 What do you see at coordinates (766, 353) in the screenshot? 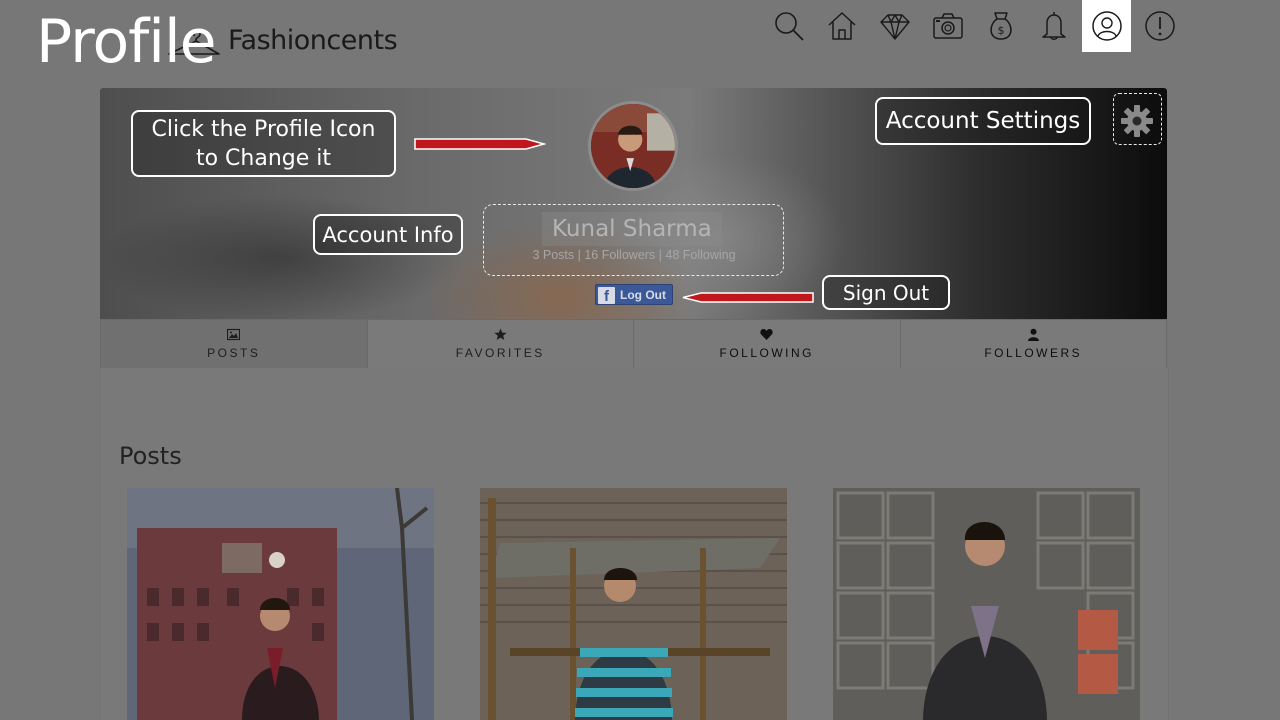
I see `tab-label: FOLLOWING` at bounding box center [766, 353].